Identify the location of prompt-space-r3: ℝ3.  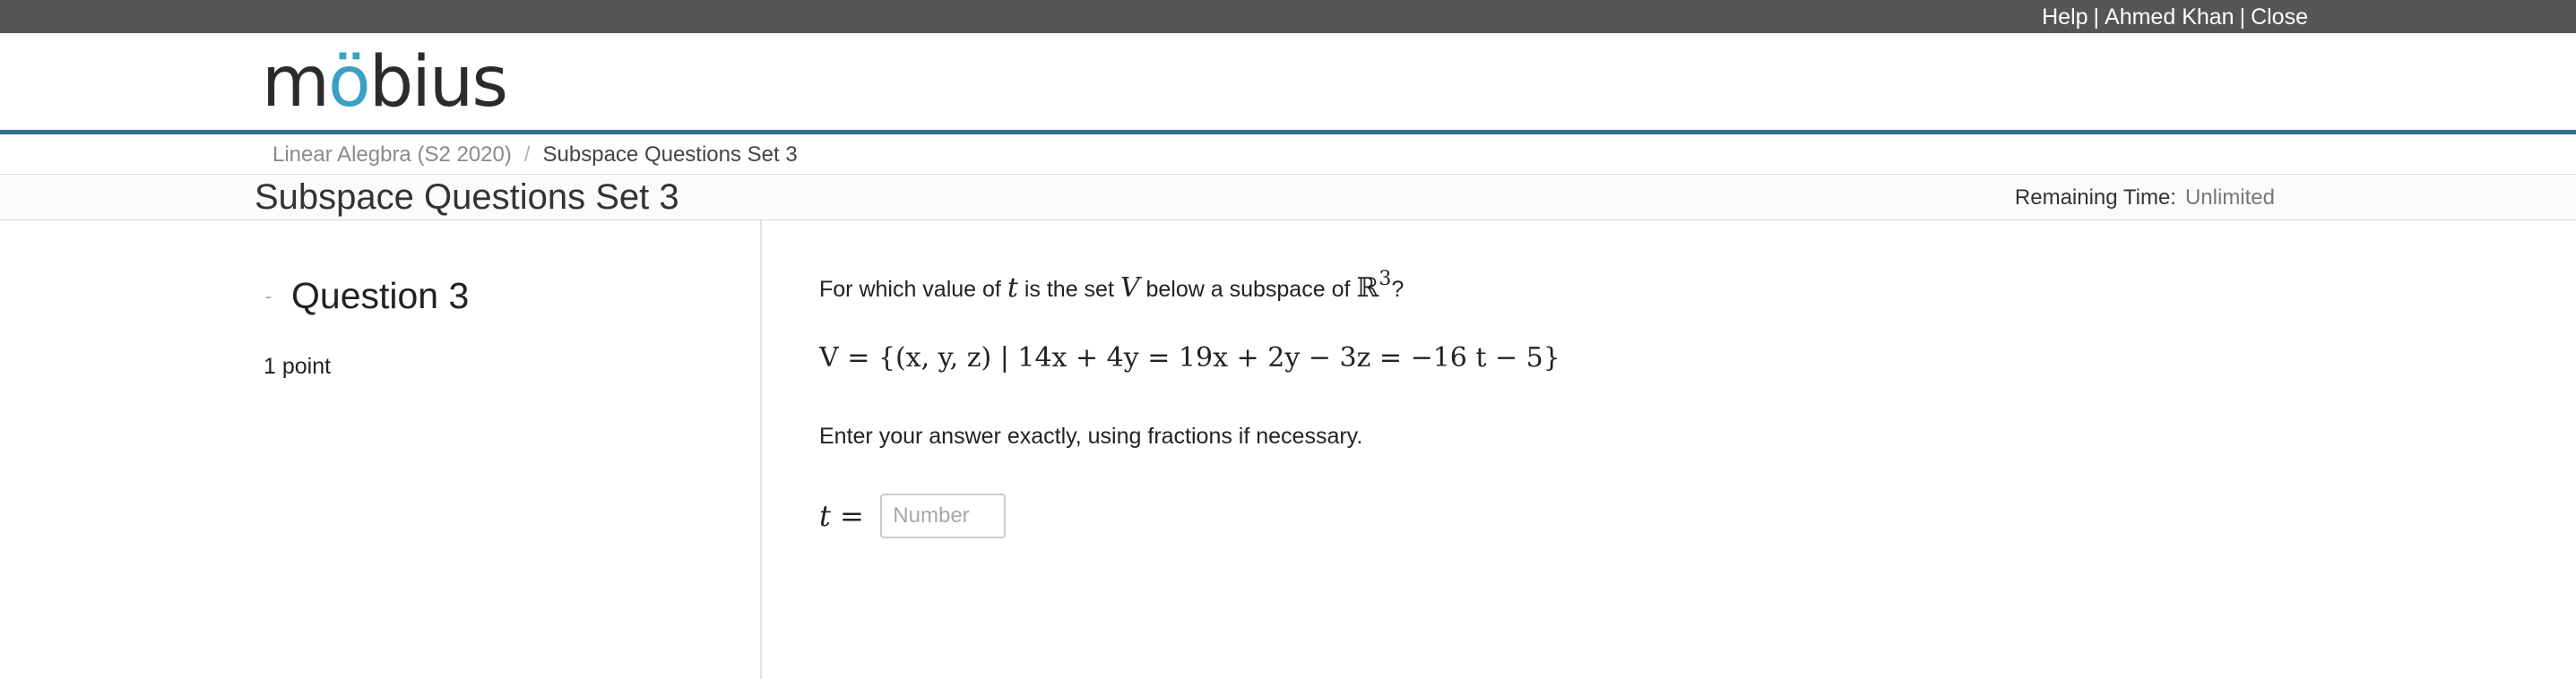
(1373, 286).